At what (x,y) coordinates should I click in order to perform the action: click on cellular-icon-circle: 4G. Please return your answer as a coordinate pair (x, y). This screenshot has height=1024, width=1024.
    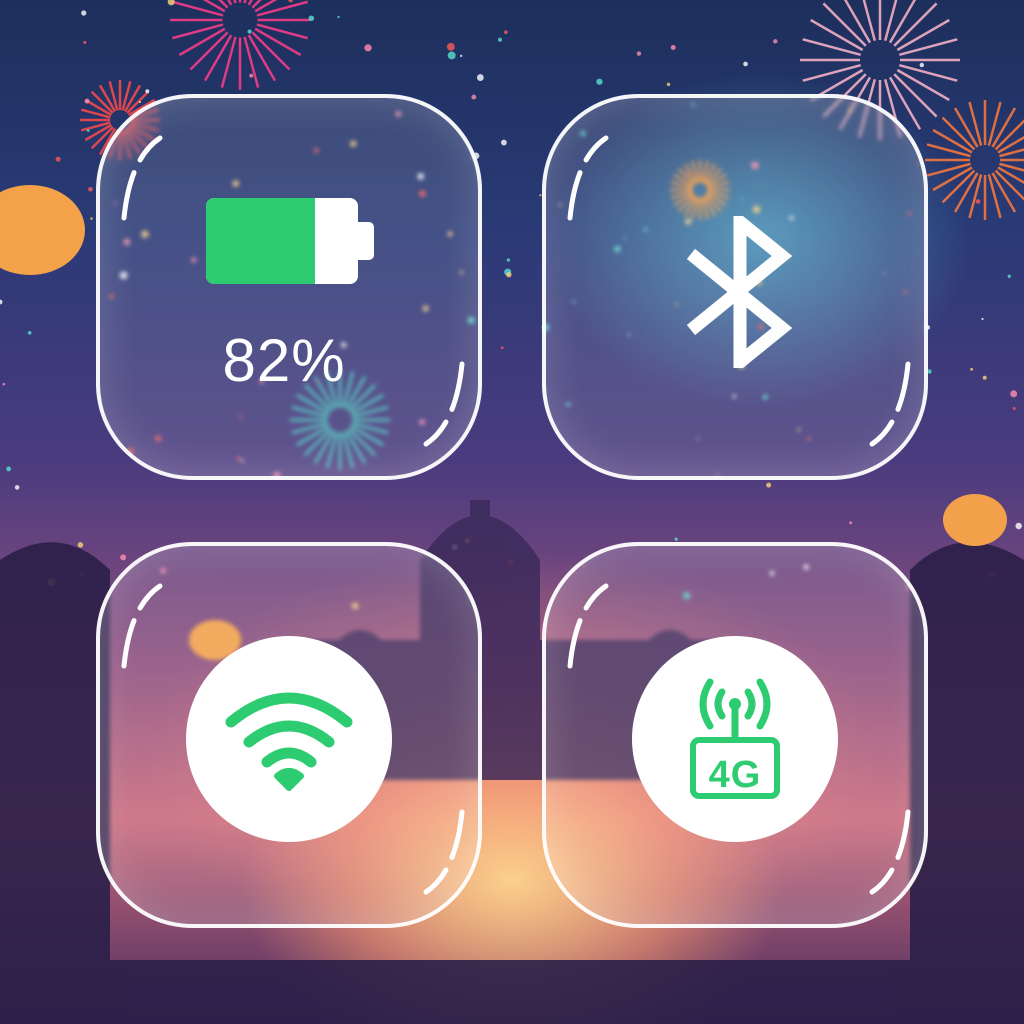
    Looking at the image, I should click on (735, 739).